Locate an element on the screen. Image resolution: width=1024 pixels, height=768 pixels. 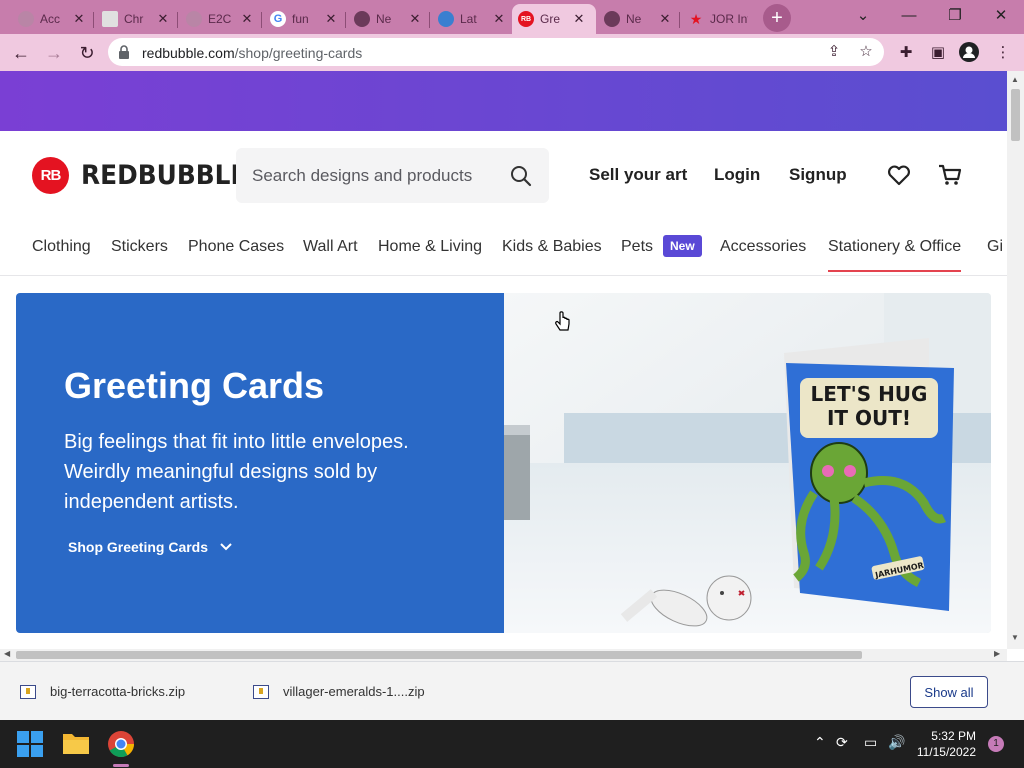
horizontal-scroll-thumb is located at coordinates (439, 655).